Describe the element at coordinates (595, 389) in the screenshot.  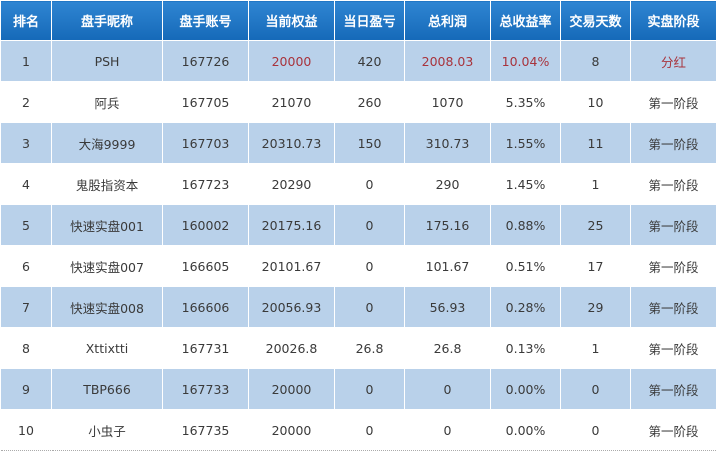
I see `trading-days-cell: 0` at that location.